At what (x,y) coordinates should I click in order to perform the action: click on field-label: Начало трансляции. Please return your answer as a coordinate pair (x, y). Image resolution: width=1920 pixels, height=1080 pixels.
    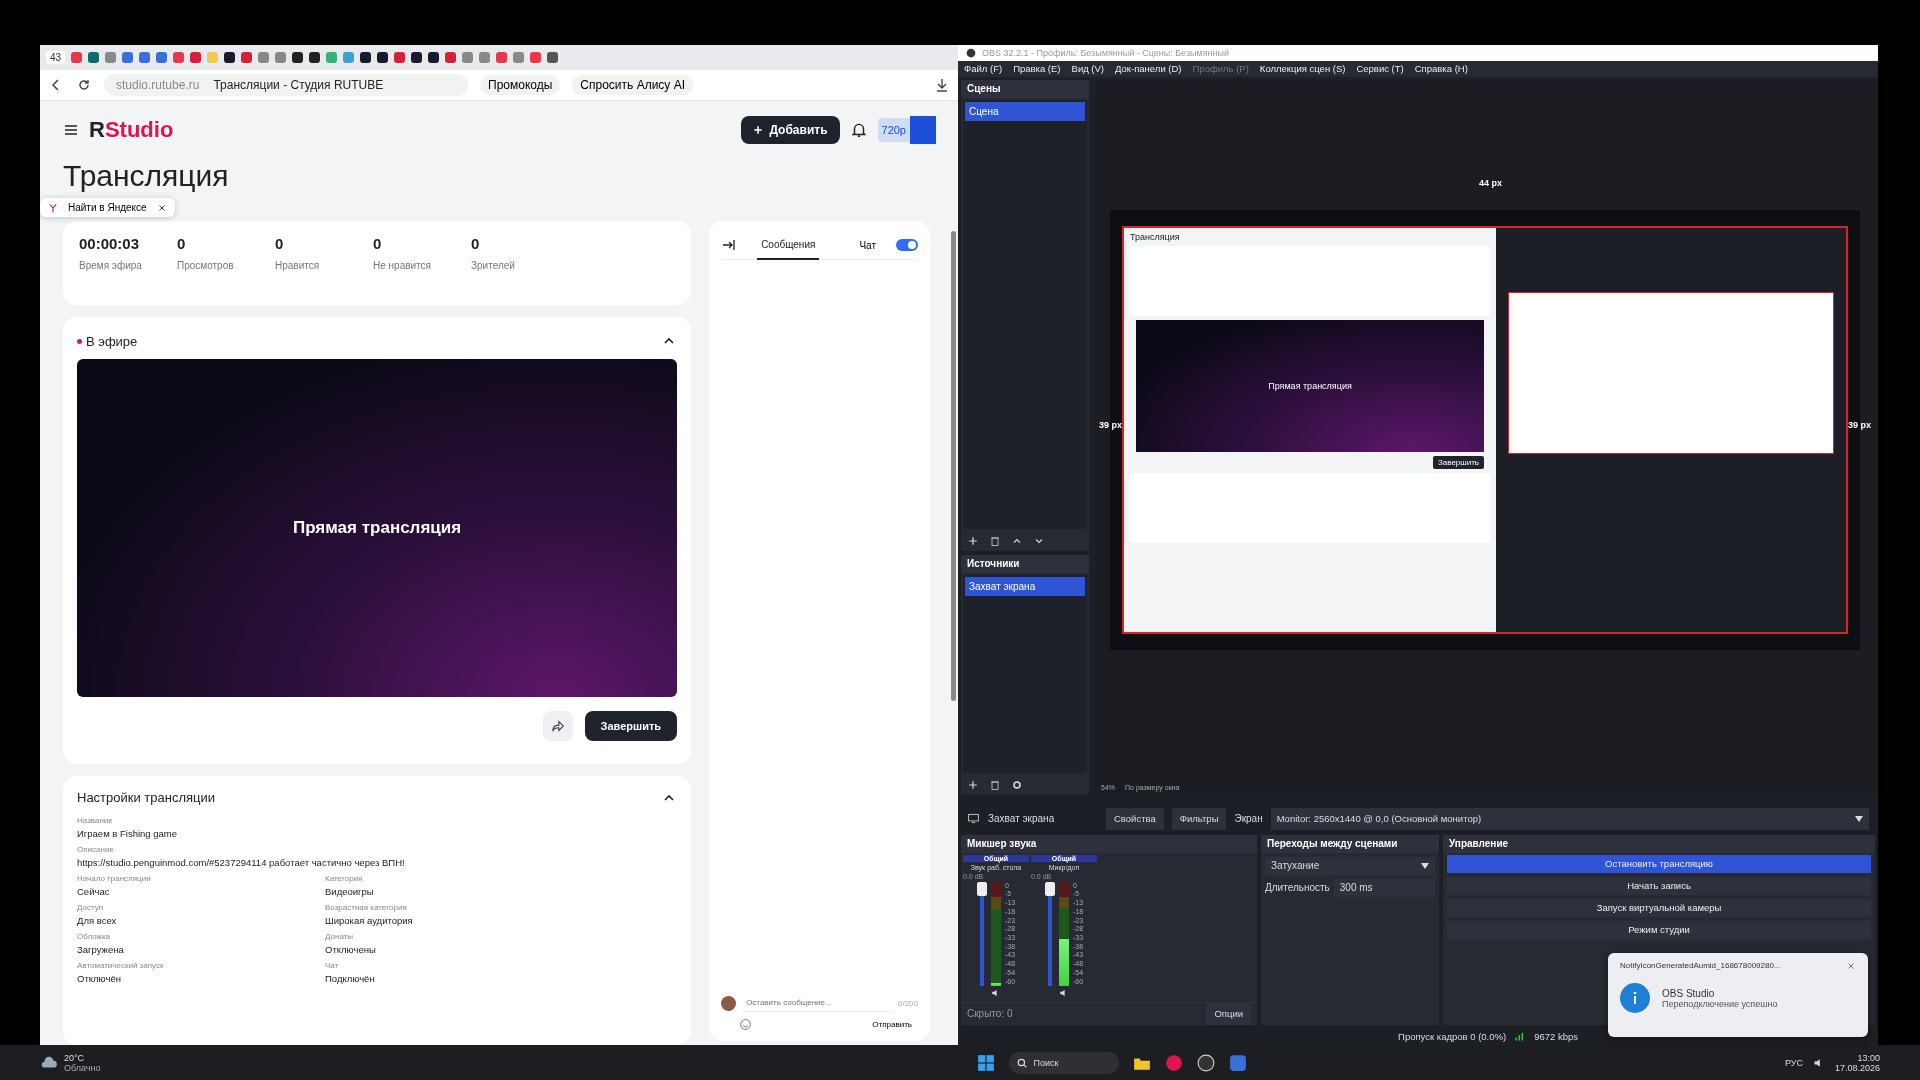
    Looking at the image, I should click on (114, 878).